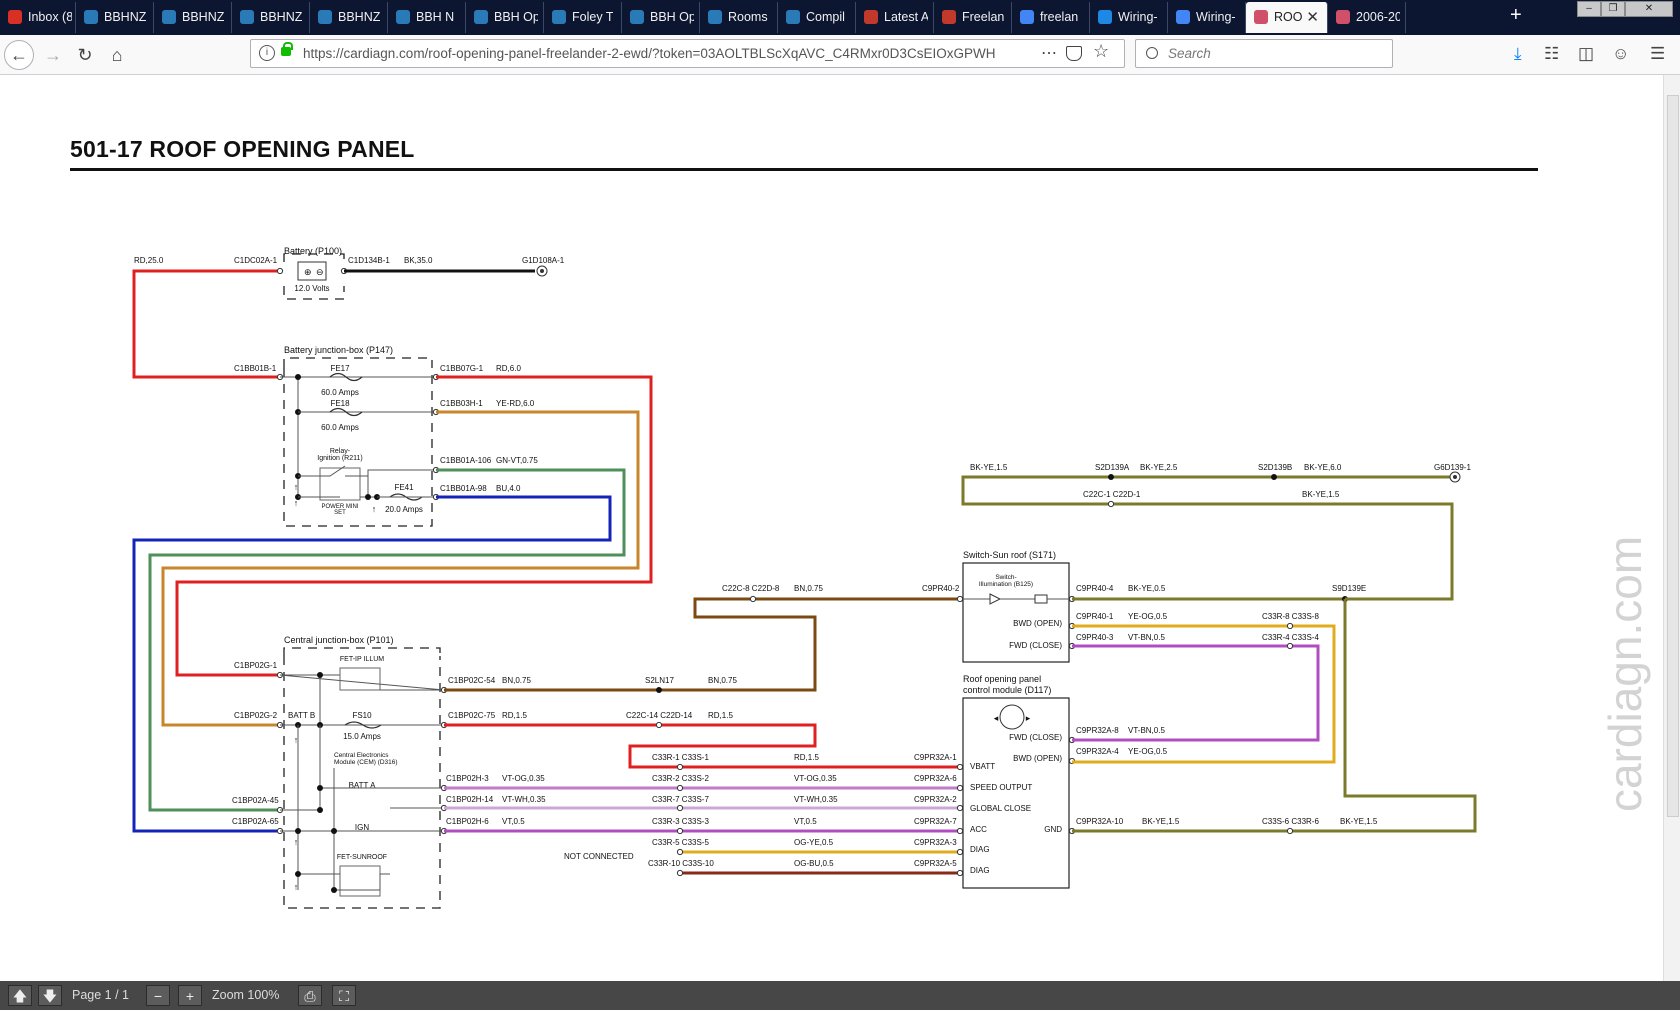  What do you see at coordinates (85, 55) in the screenshot?
I see `reload-button: ↻` at bounding box center [85, 55].